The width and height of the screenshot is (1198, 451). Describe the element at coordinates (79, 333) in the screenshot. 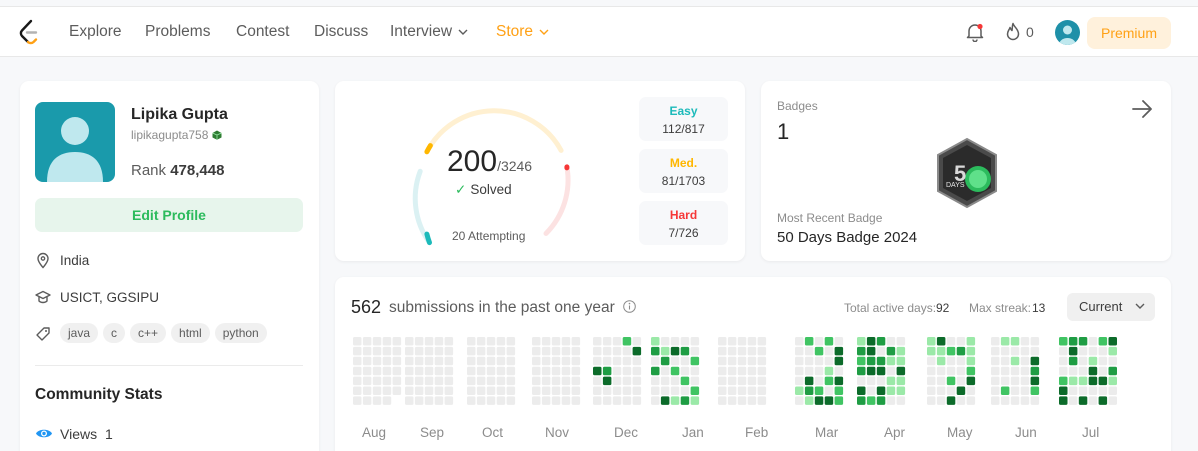

I see `skill-tag: java` at that location.